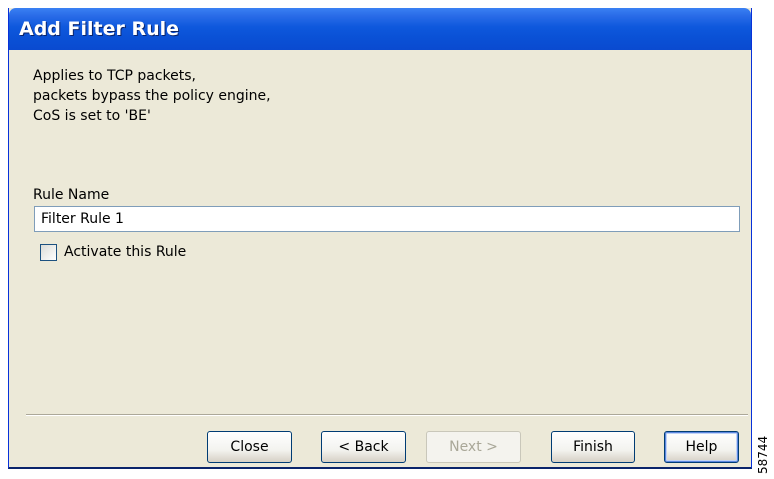 The height and width of the screenshot is (479, 774). I want to click on activate-rule-checkbox-row: Activate this Rule, so click(113, 252).